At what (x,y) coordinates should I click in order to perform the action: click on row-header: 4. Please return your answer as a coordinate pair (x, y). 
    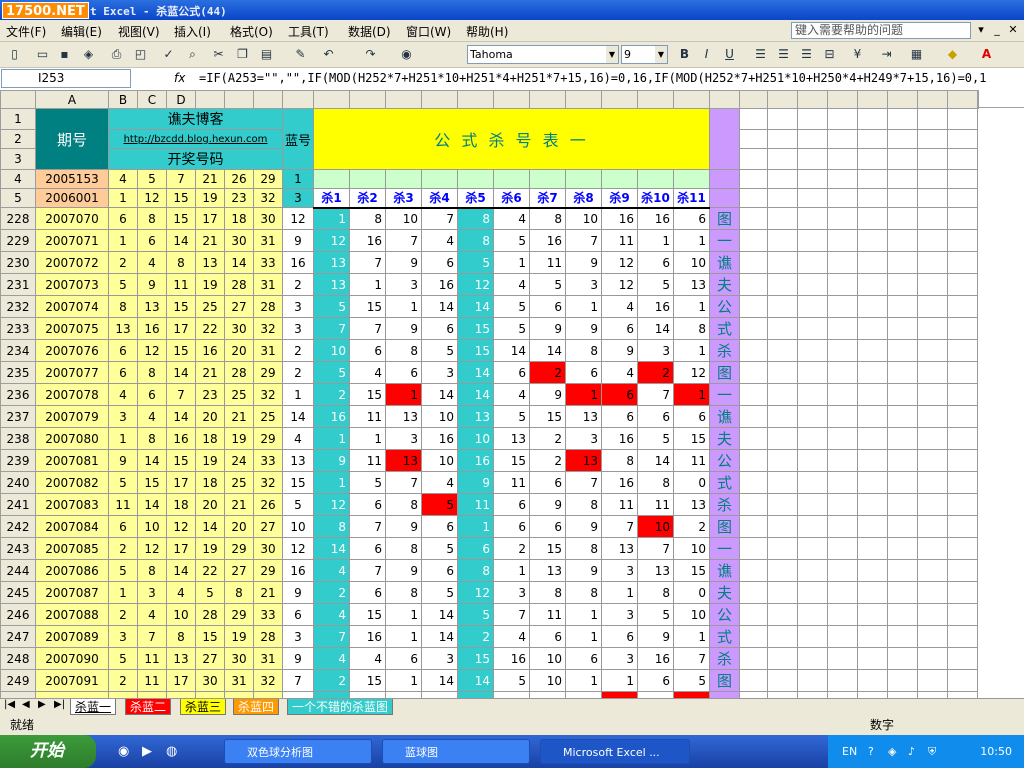
    Looking at the image, I should click on (18, 179).